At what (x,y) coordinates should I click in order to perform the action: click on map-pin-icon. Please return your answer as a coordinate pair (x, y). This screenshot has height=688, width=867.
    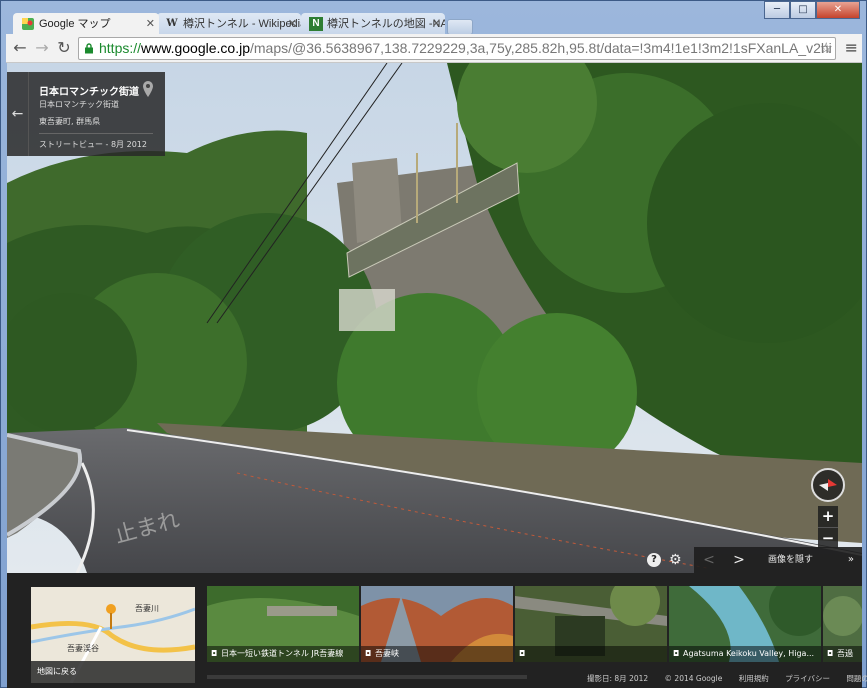
    Looking at the image, I should click on (148, 89).